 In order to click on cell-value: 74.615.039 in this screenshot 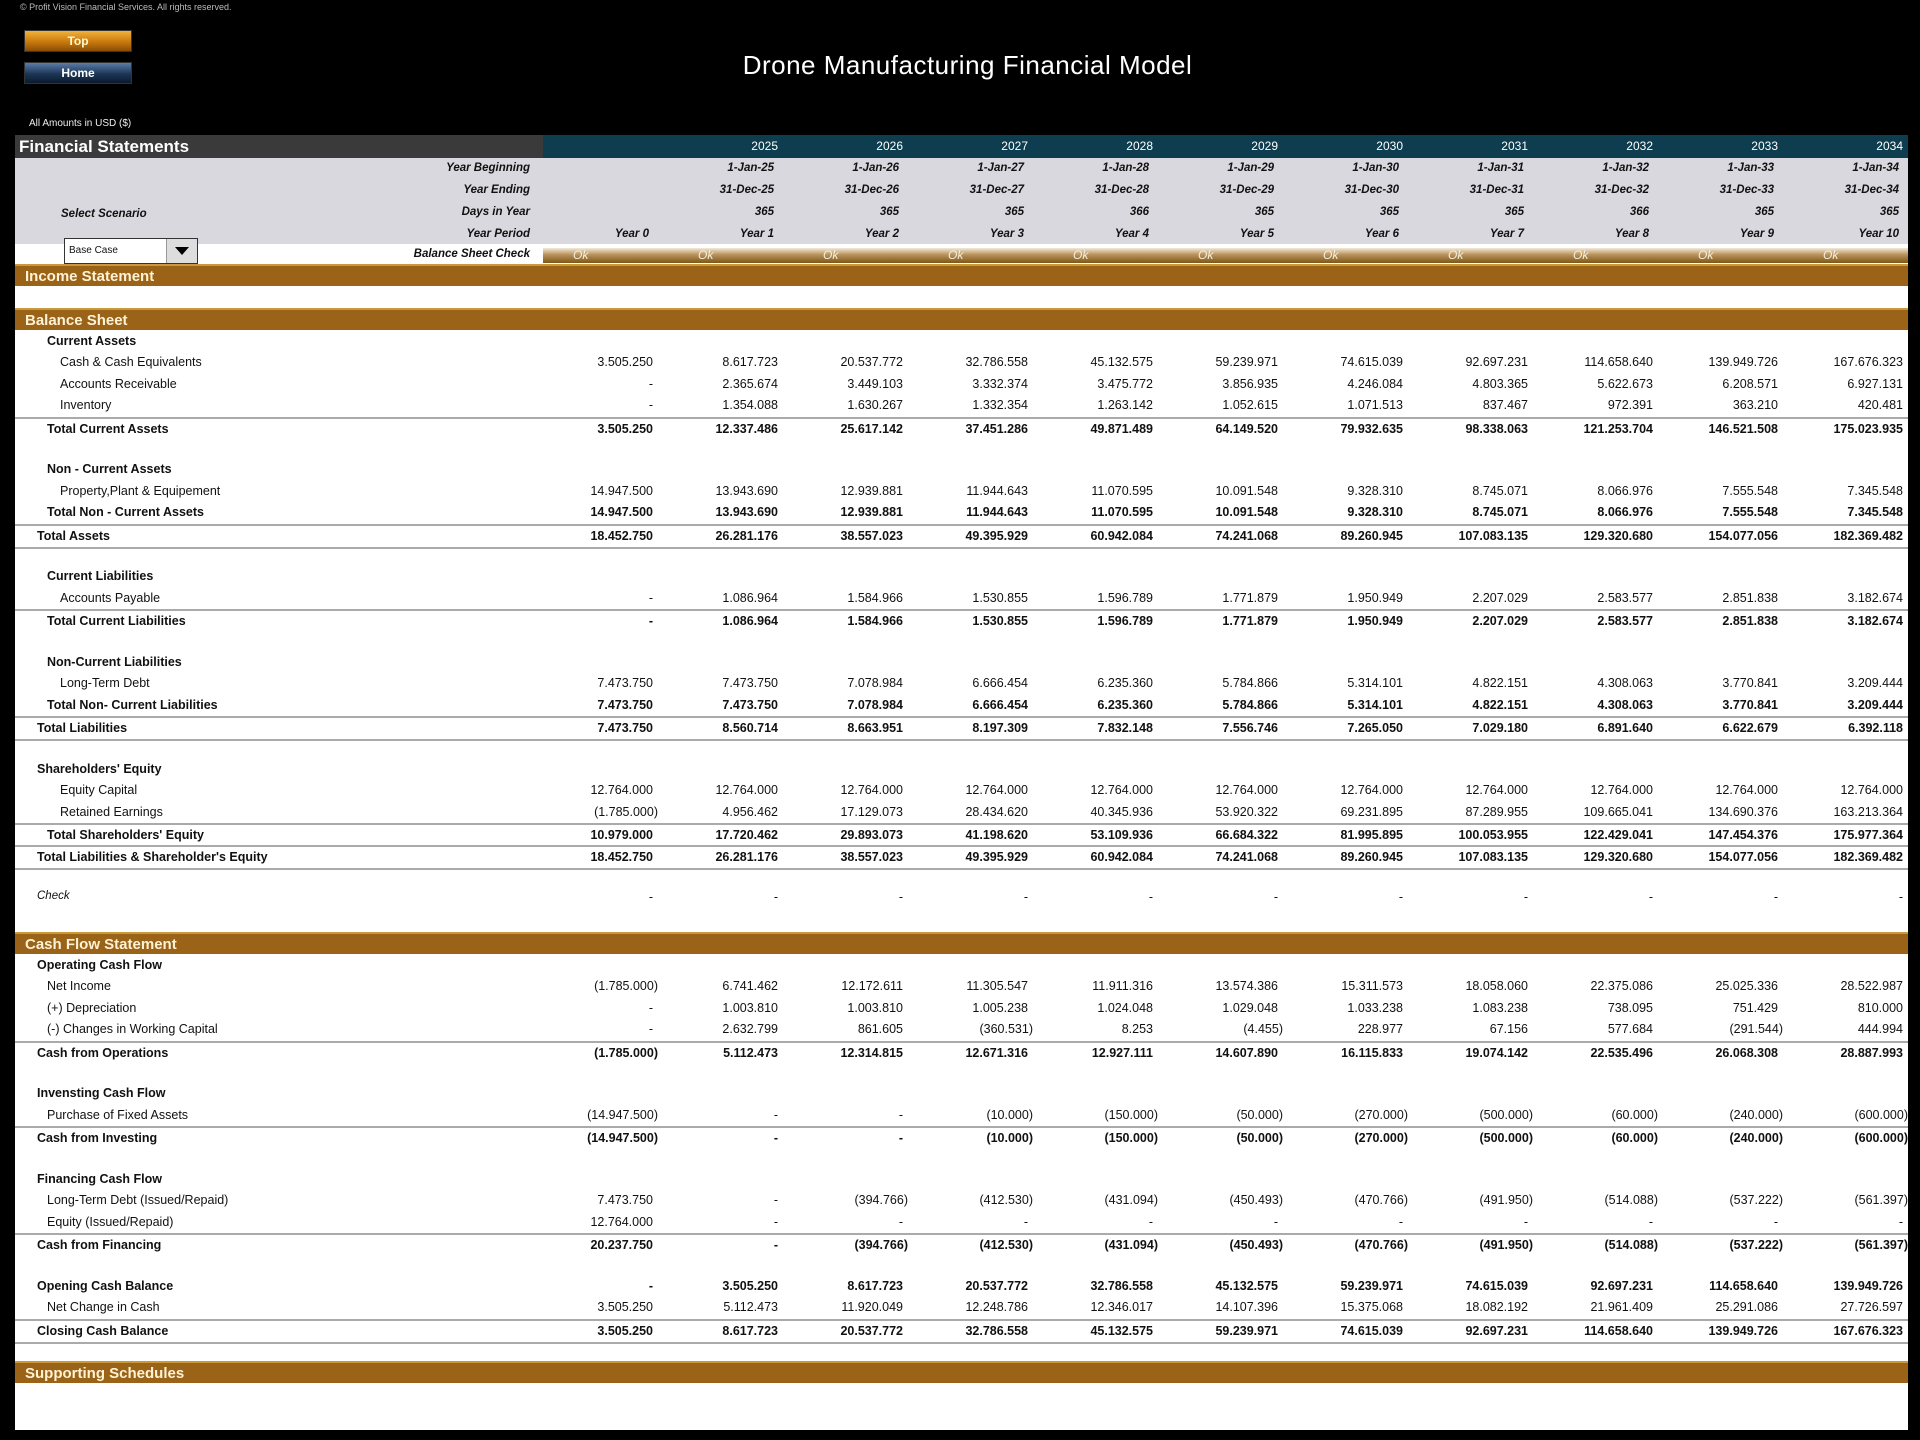, I will do `click(1496, 1286)`.